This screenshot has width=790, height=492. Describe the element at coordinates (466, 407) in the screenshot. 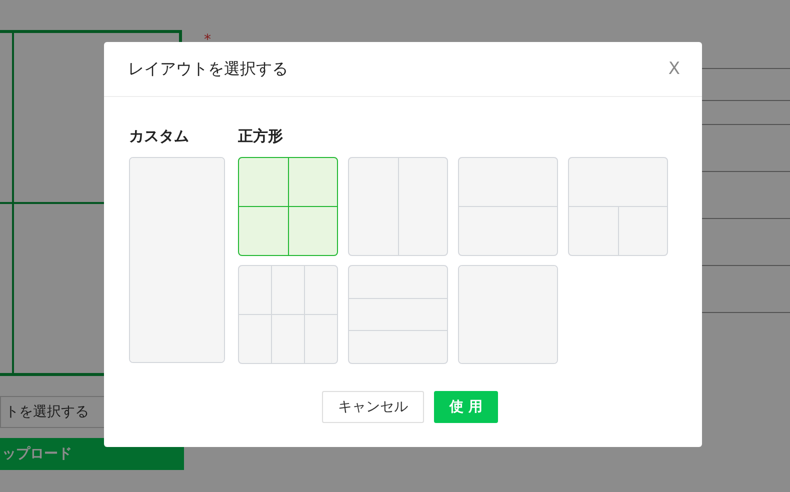

I see `use-button: 使 用` at that location.